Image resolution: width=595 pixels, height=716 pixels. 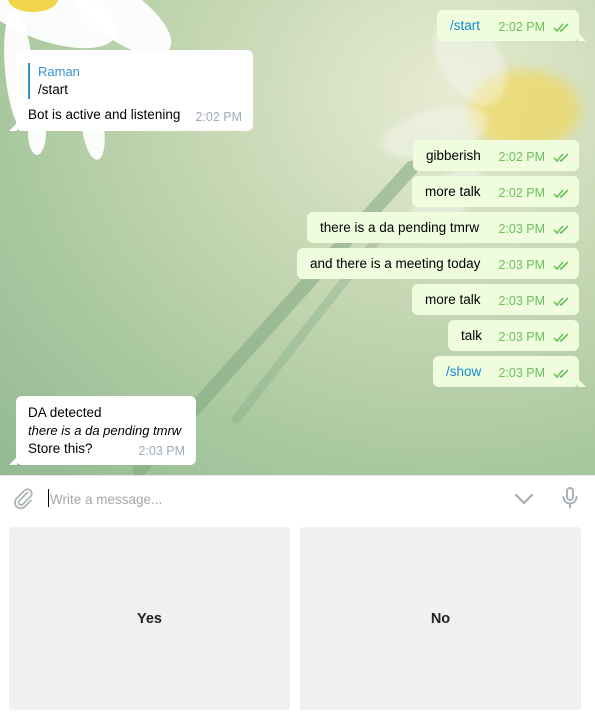 What do you see at coordinates (495, 299) in the screenshot?
I see `message-outgoing: more talk 2:03 PM` at bounding box center [495, 299].